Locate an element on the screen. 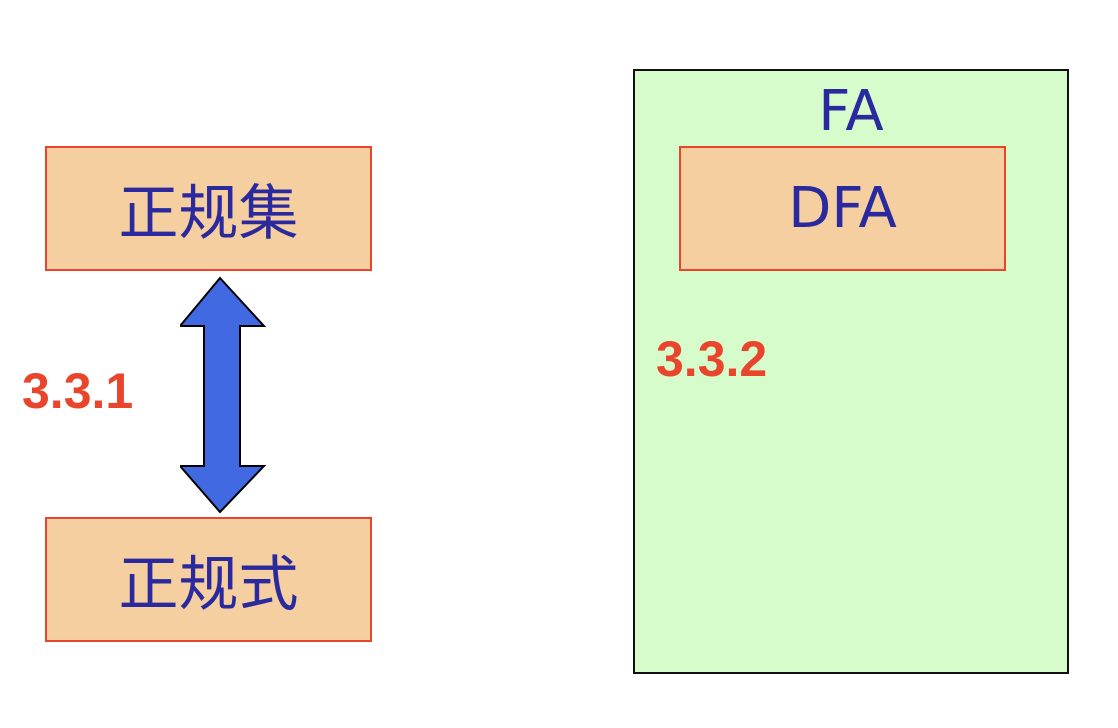  fa-label: FA is located at coordinates (851, 111).